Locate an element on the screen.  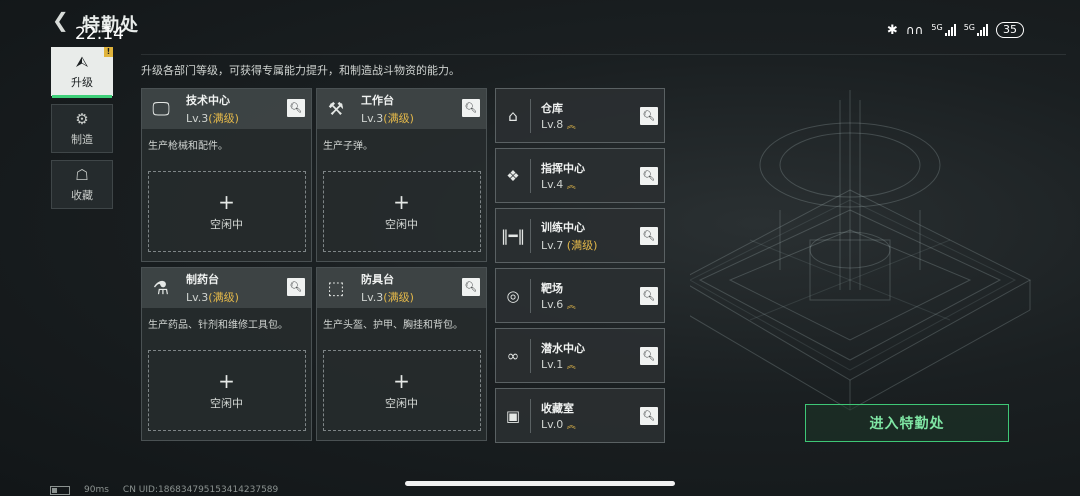
boxes-icon: ⬚ is located at coordinates (336, 288).